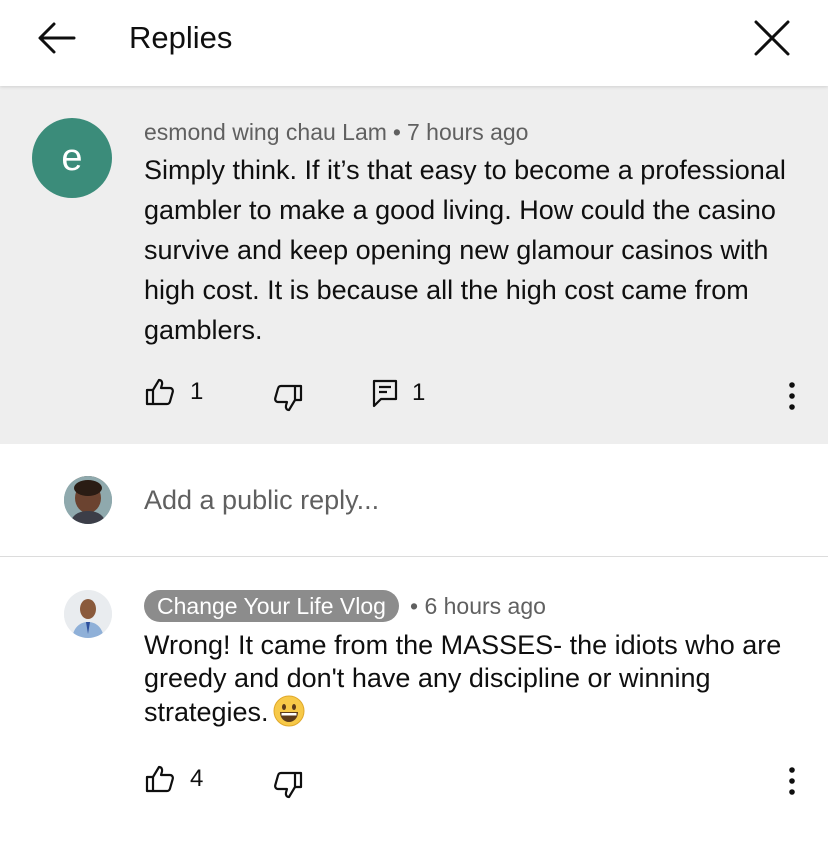 Image resolution: width=828 pixels, height=862 pixels. I want to click on reply-input-row, so click(414, 500).